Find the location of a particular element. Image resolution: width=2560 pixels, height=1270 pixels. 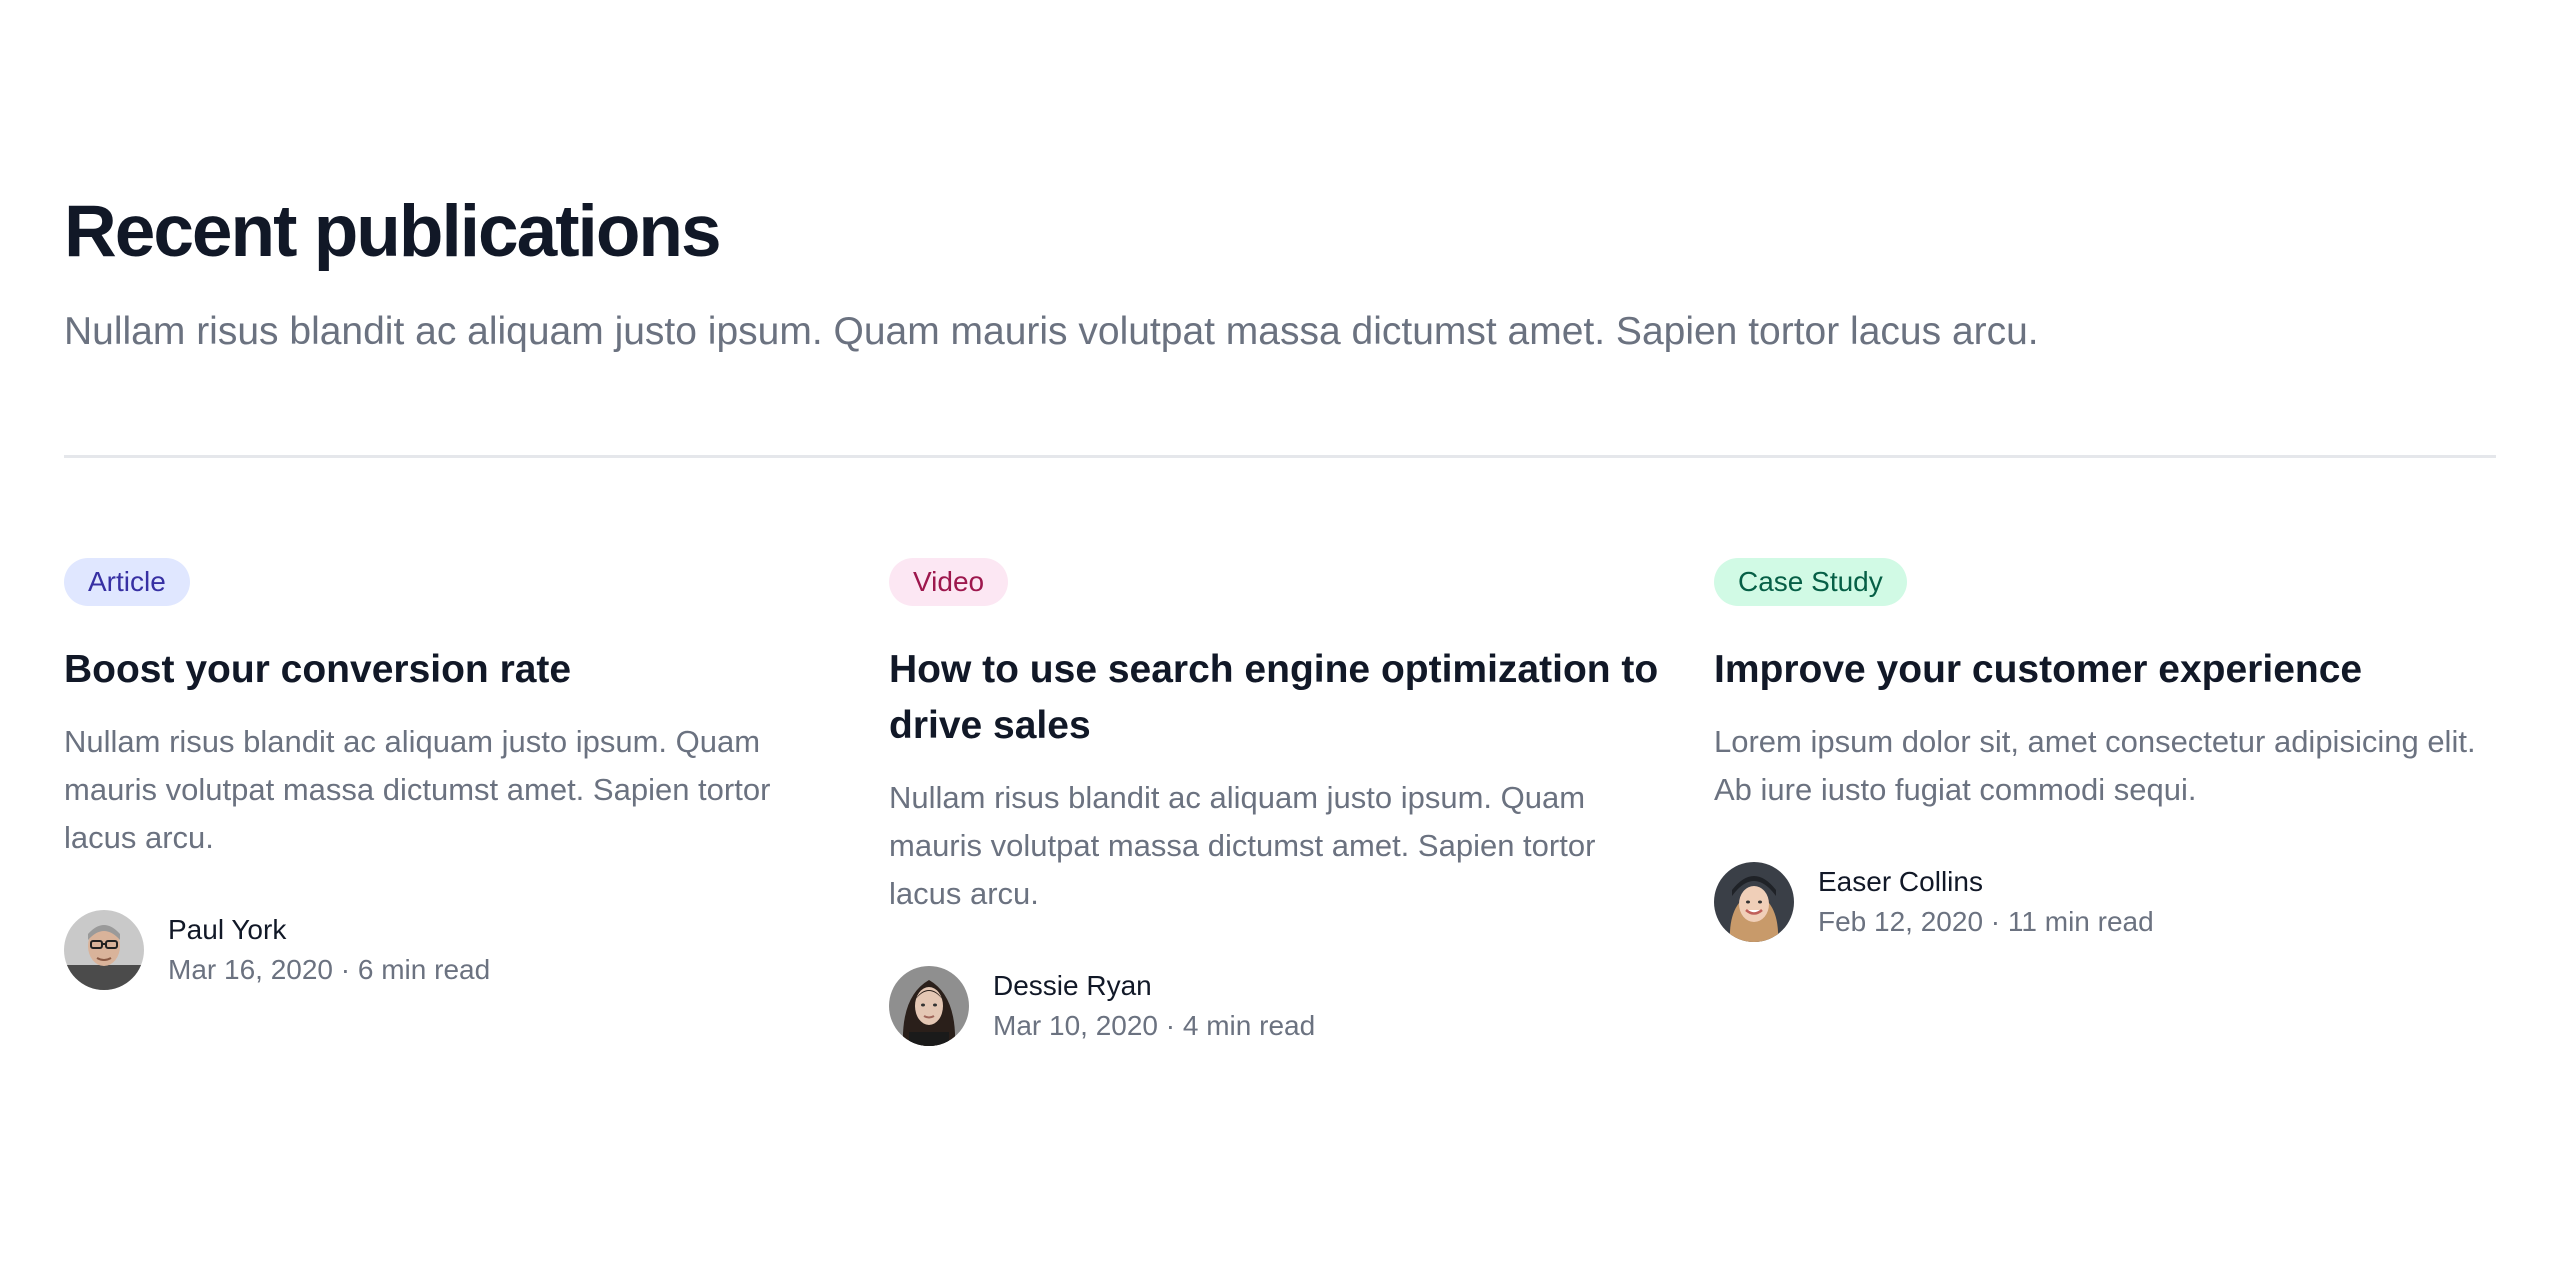

post-author: Paul York Mar 16, 2020 · 6 min read is located at coordinates (455, 950).